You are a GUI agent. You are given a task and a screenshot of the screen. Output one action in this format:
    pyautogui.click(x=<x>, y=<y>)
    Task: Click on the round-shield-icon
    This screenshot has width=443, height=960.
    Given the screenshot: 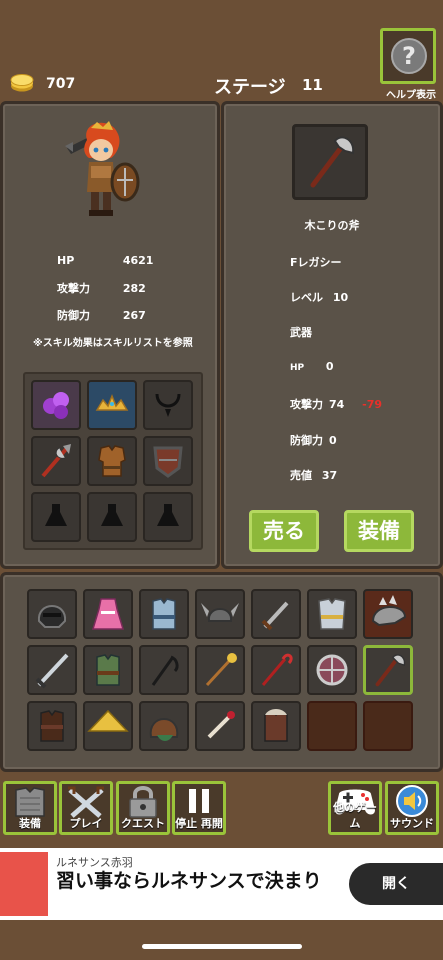 What is the action you would take?
    pyautogui.click(x=332, y=670)
    